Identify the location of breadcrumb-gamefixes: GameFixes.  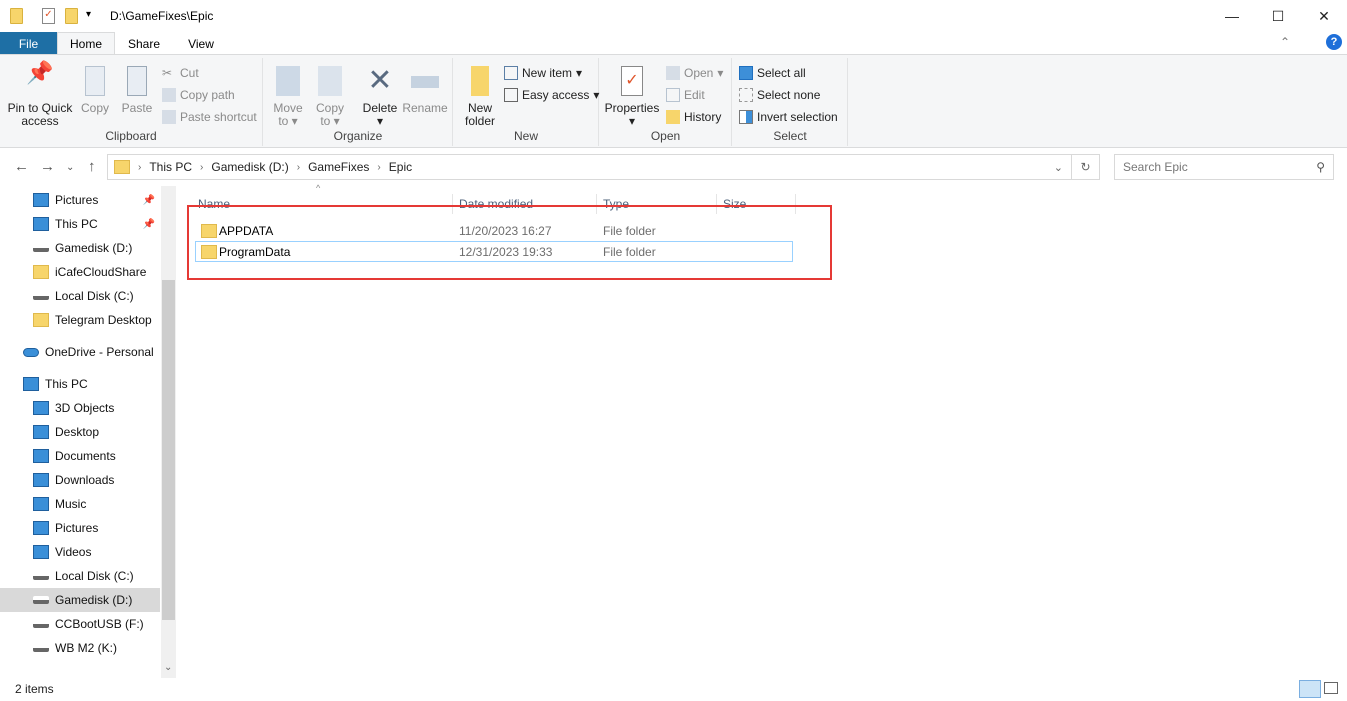
(338, 167).